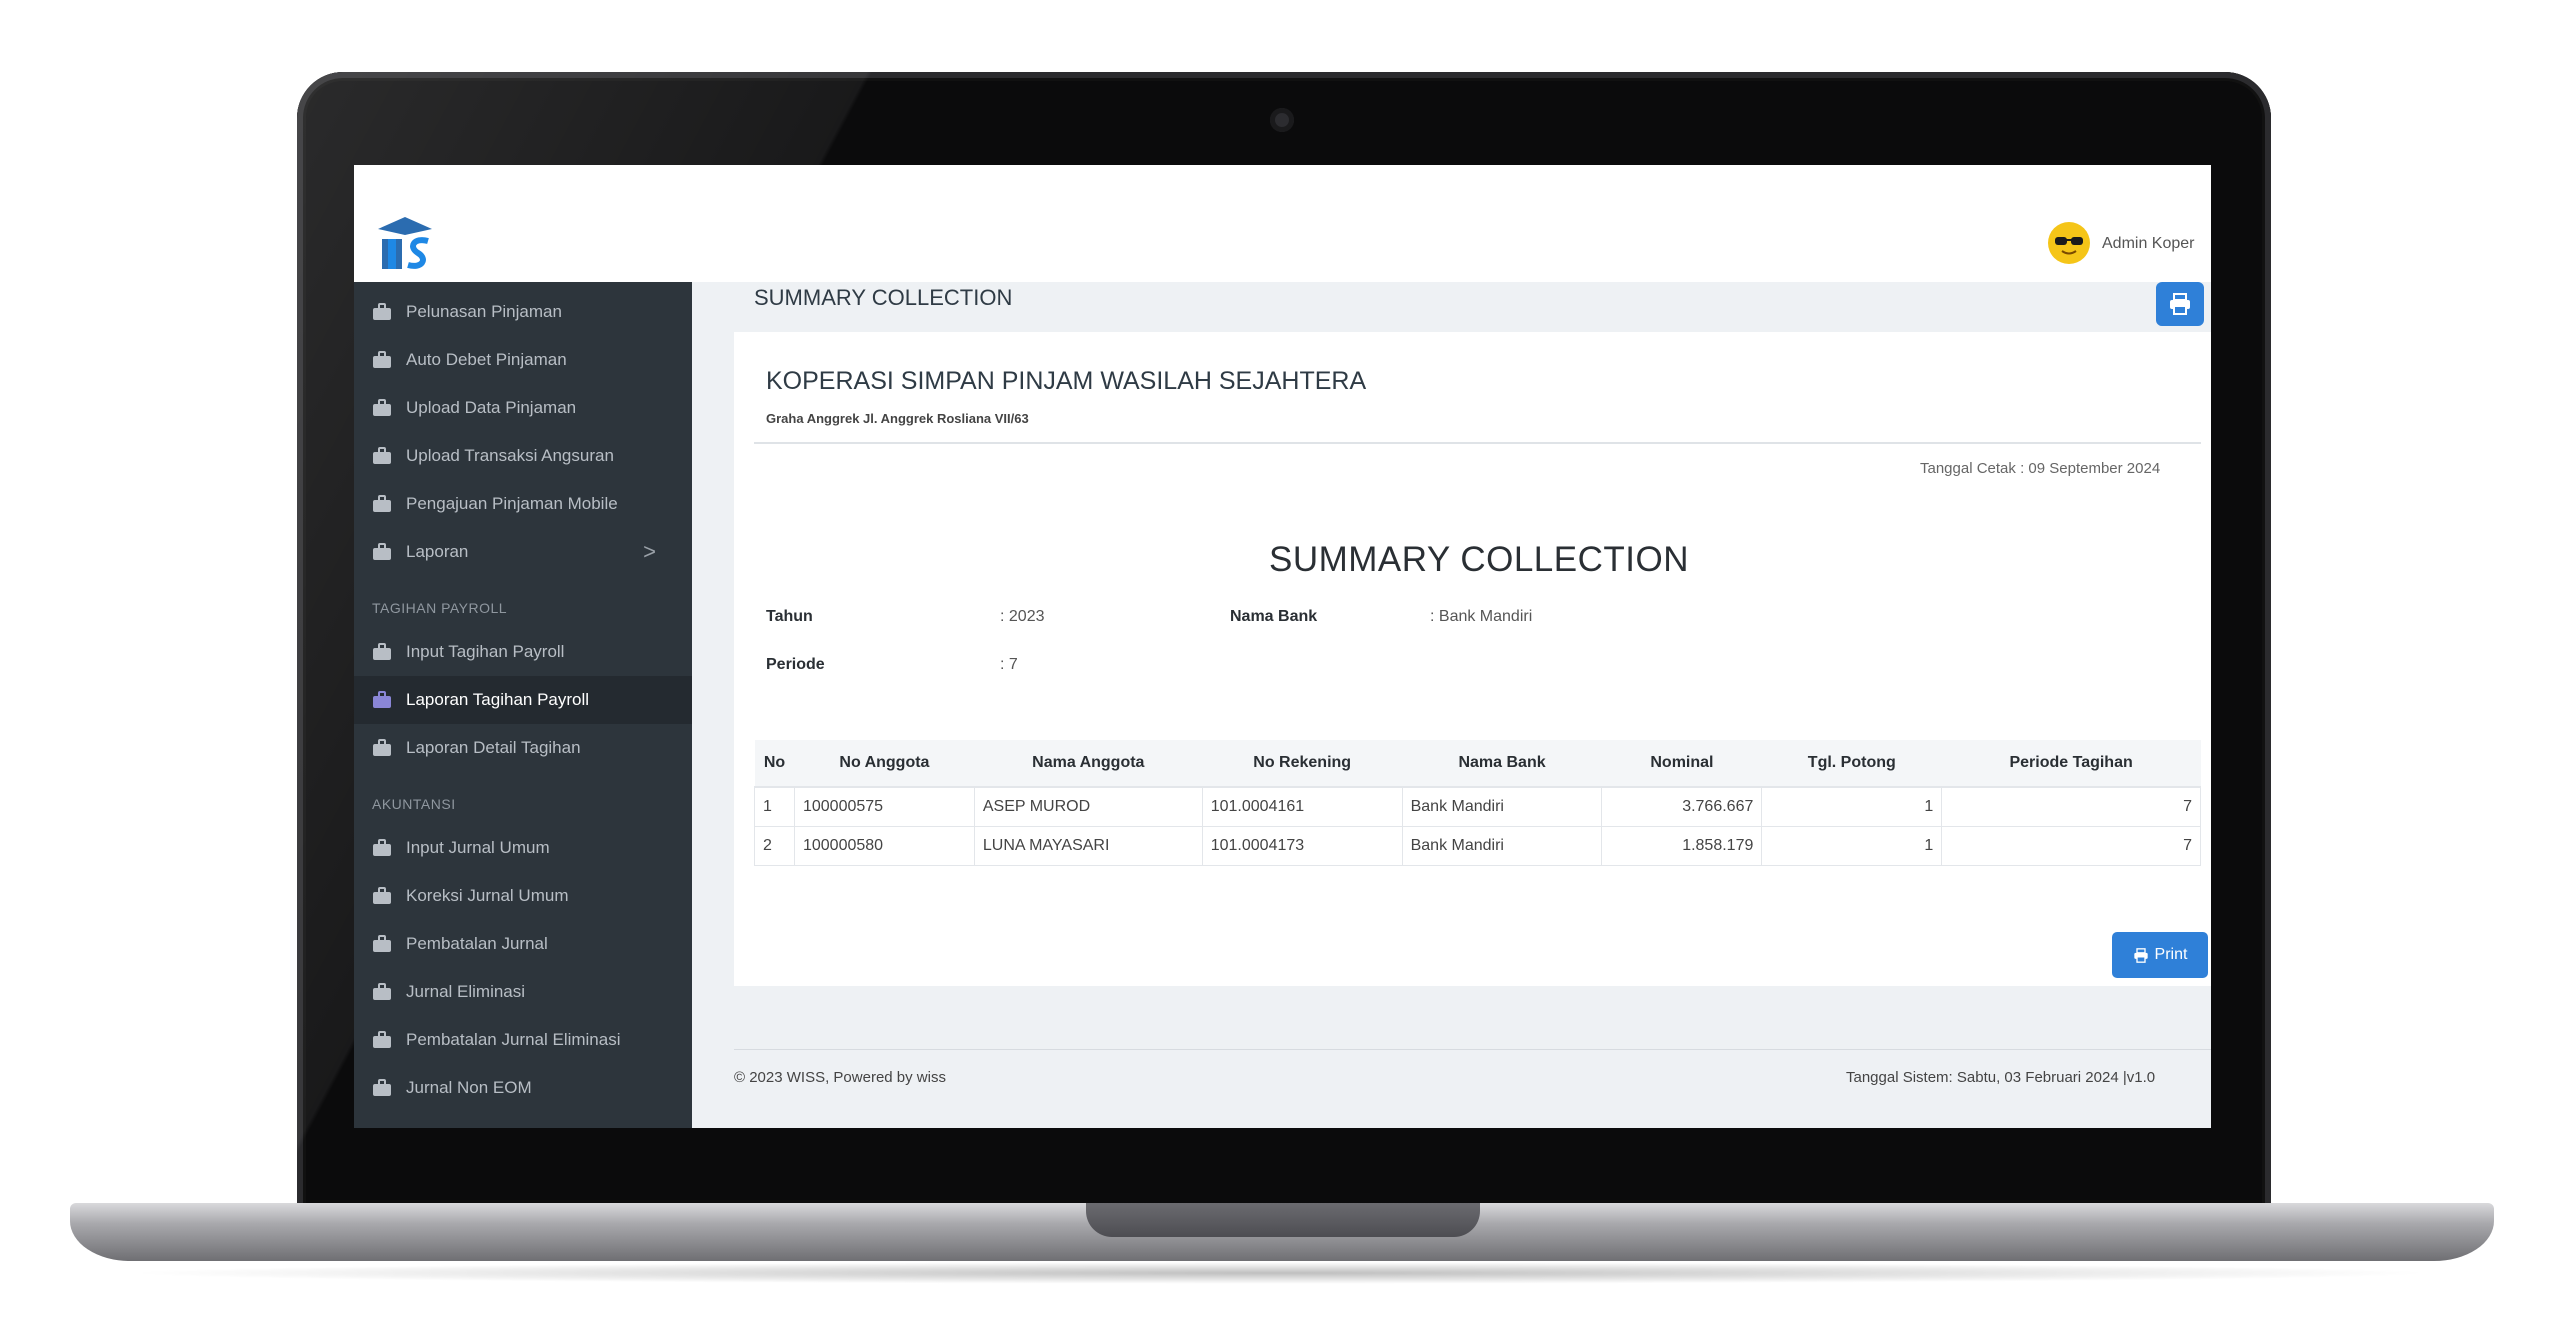 The width and height of the screenshot is (2560, 1340). I want to click on user-avatar, so click(2069, 243).